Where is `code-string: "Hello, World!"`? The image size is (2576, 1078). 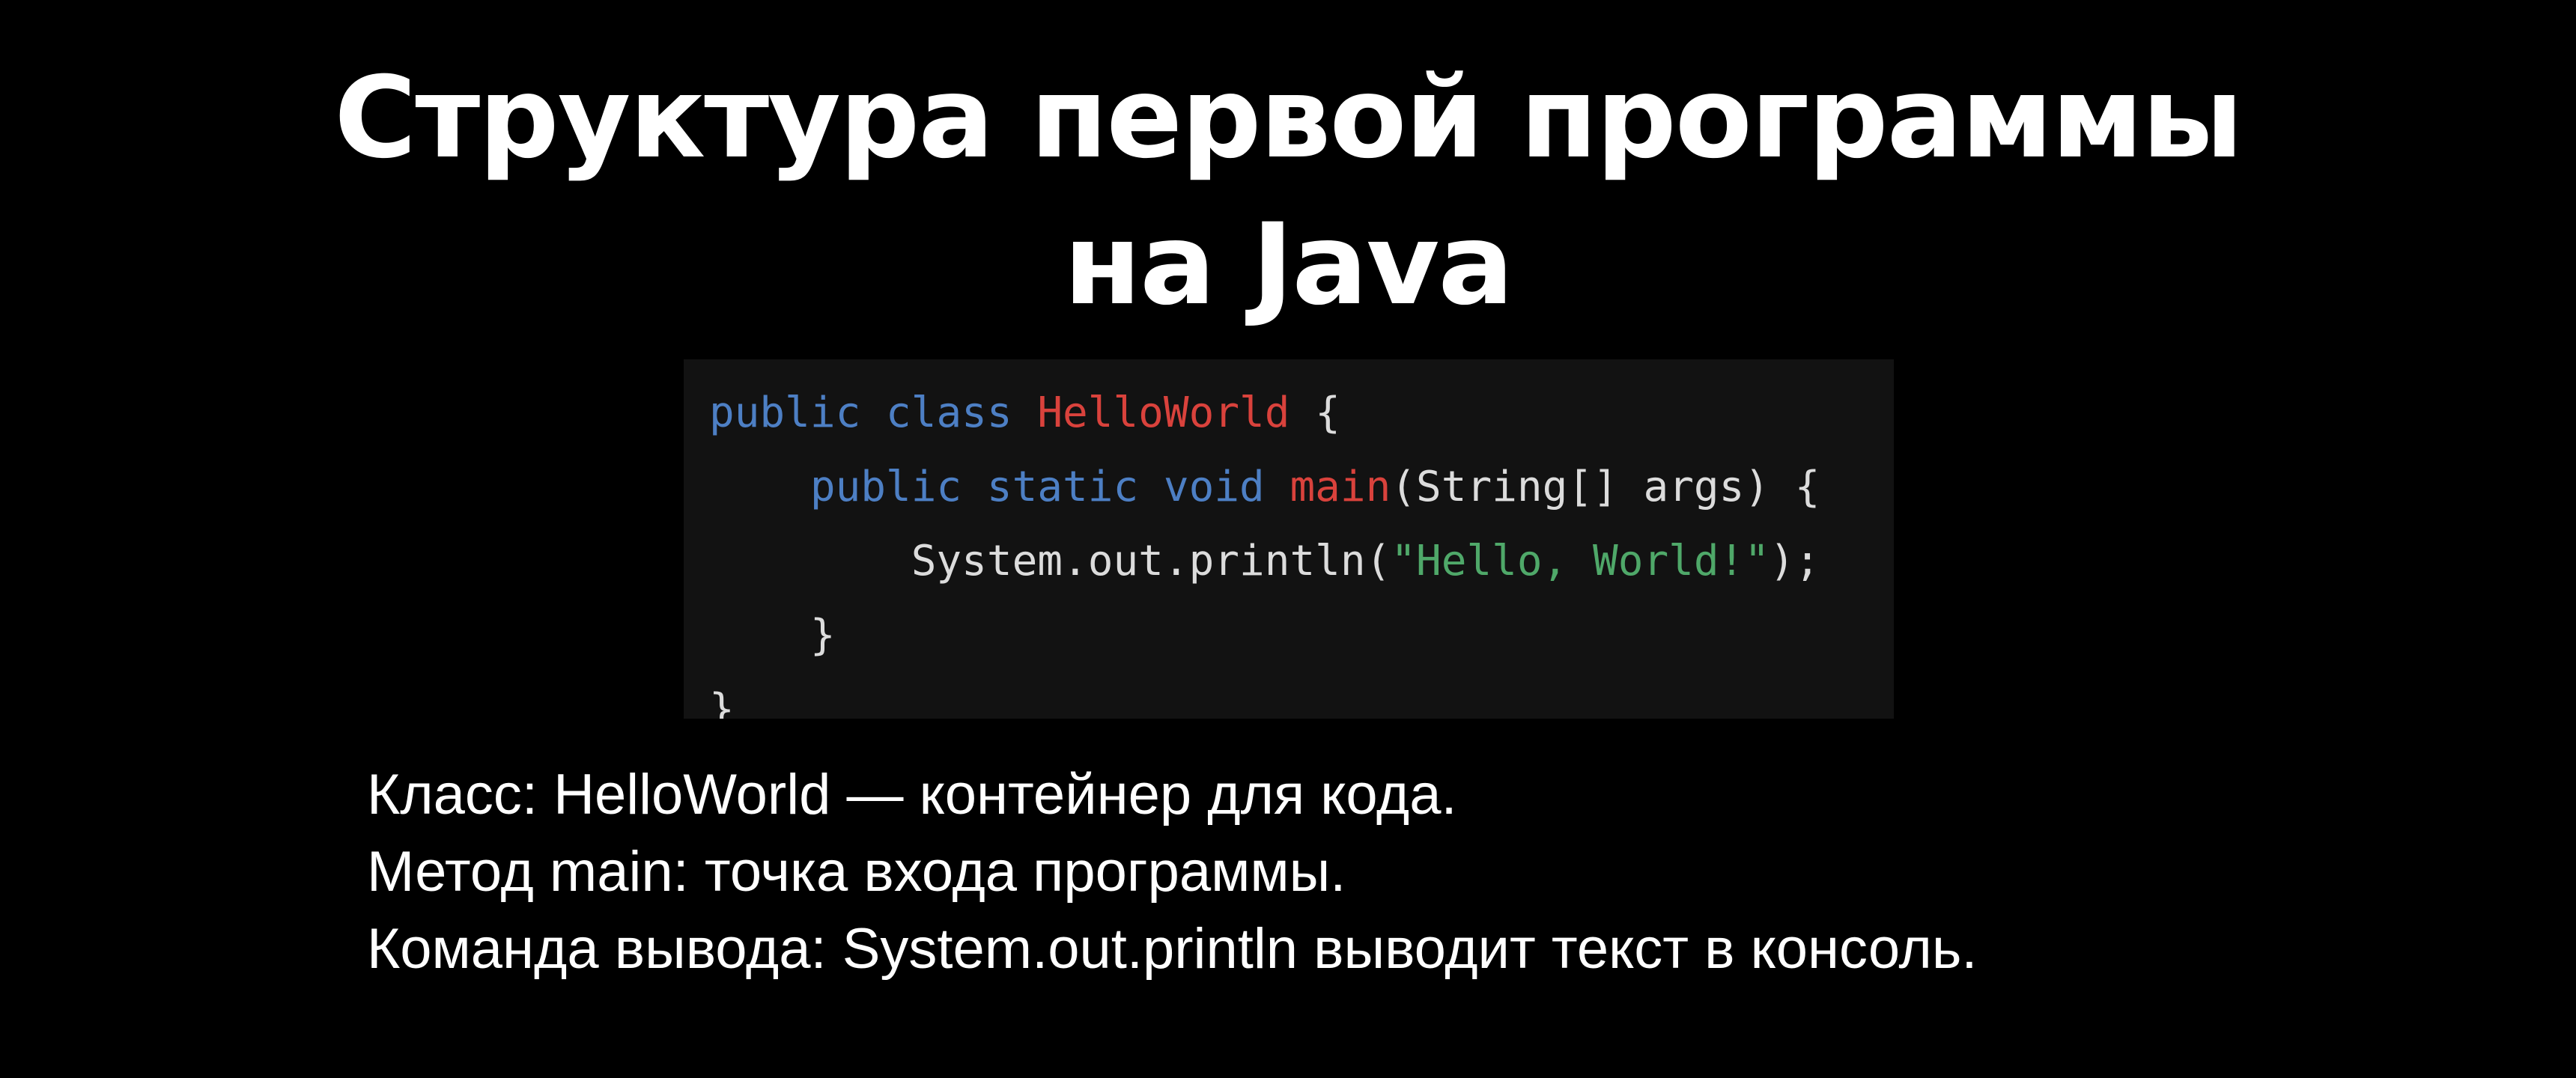
code-string: "Hello, World!" is located at coordinates (1580, 561).